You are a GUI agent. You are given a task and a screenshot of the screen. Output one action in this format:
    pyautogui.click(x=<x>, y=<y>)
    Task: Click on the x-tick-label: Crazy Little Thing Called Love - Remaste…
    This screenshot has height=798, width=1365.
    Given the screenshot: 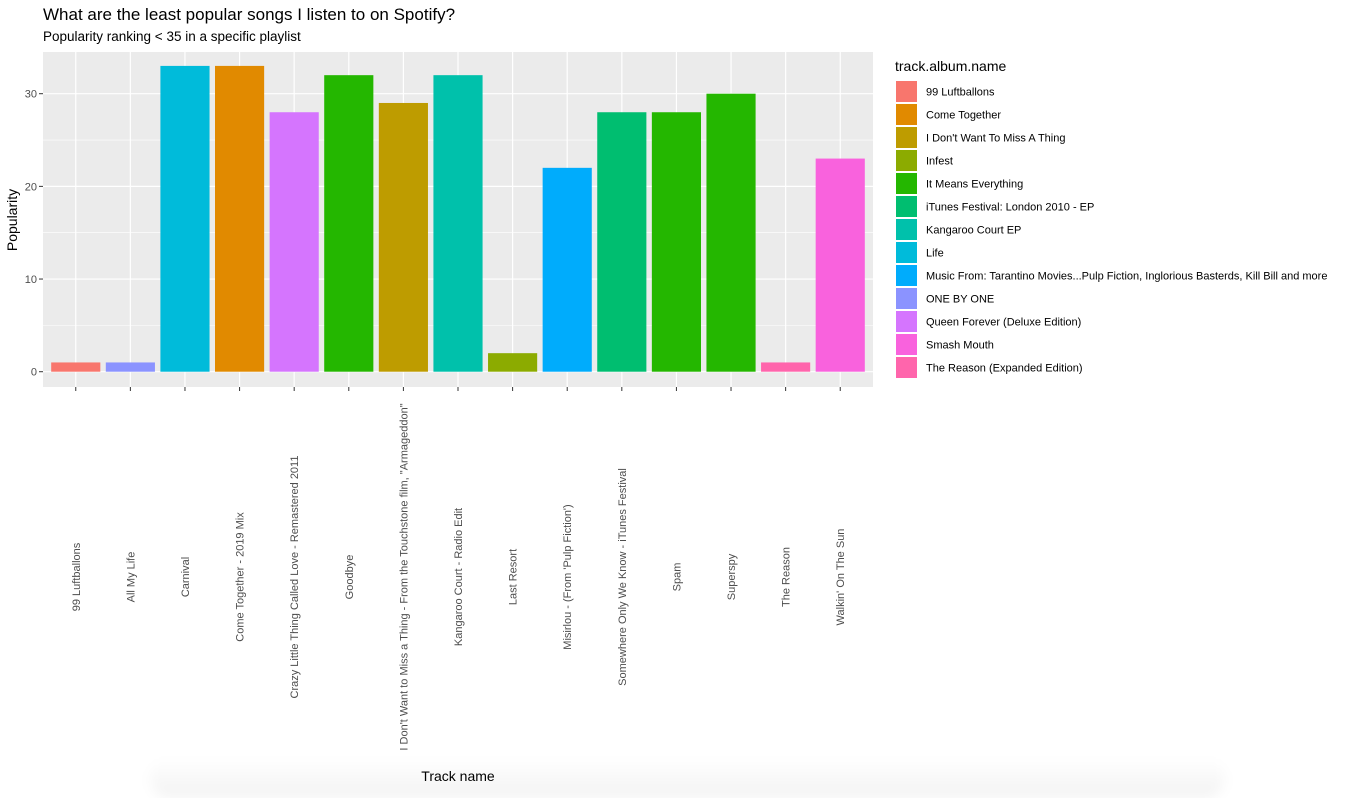 What is the action you would take?
    pyautogui.click(x=295, y=577)
    